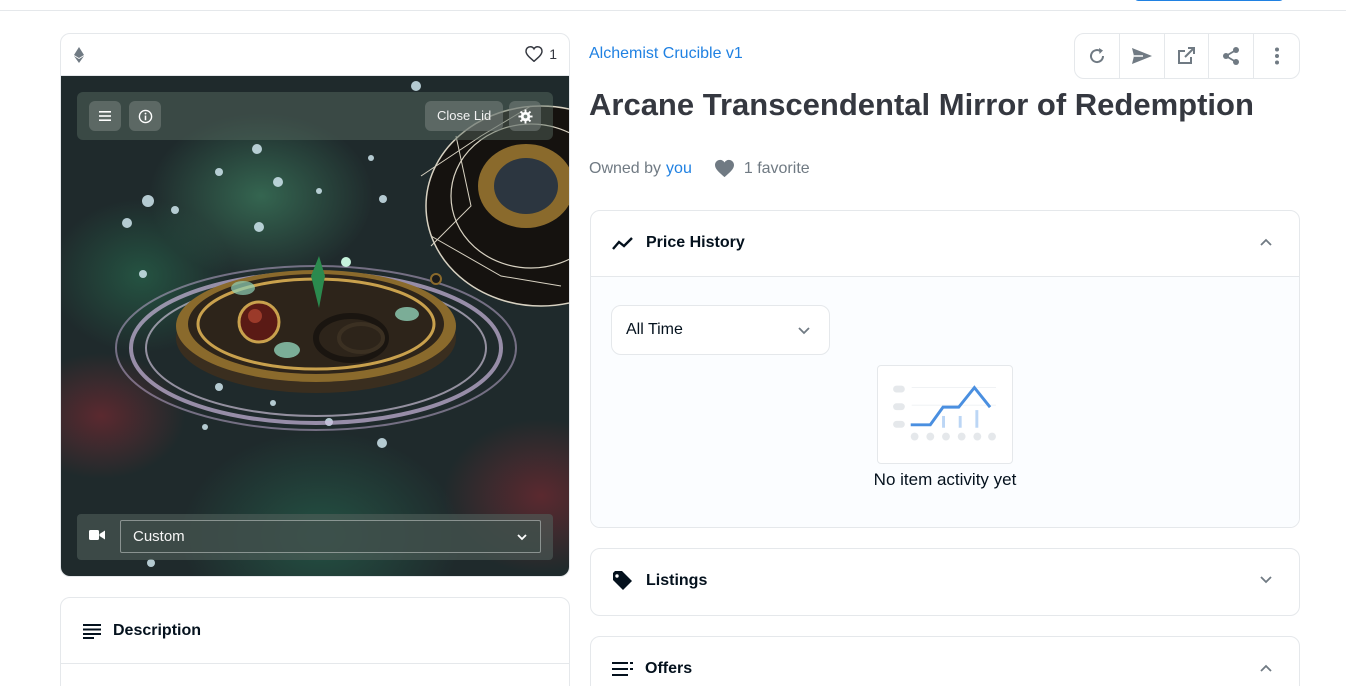 The image size is (1346, 686). What do you see at coordinates (464, 116) in the screenshot?
I see `close-lid-button: Close Lid` at bounding box center [464, 116].